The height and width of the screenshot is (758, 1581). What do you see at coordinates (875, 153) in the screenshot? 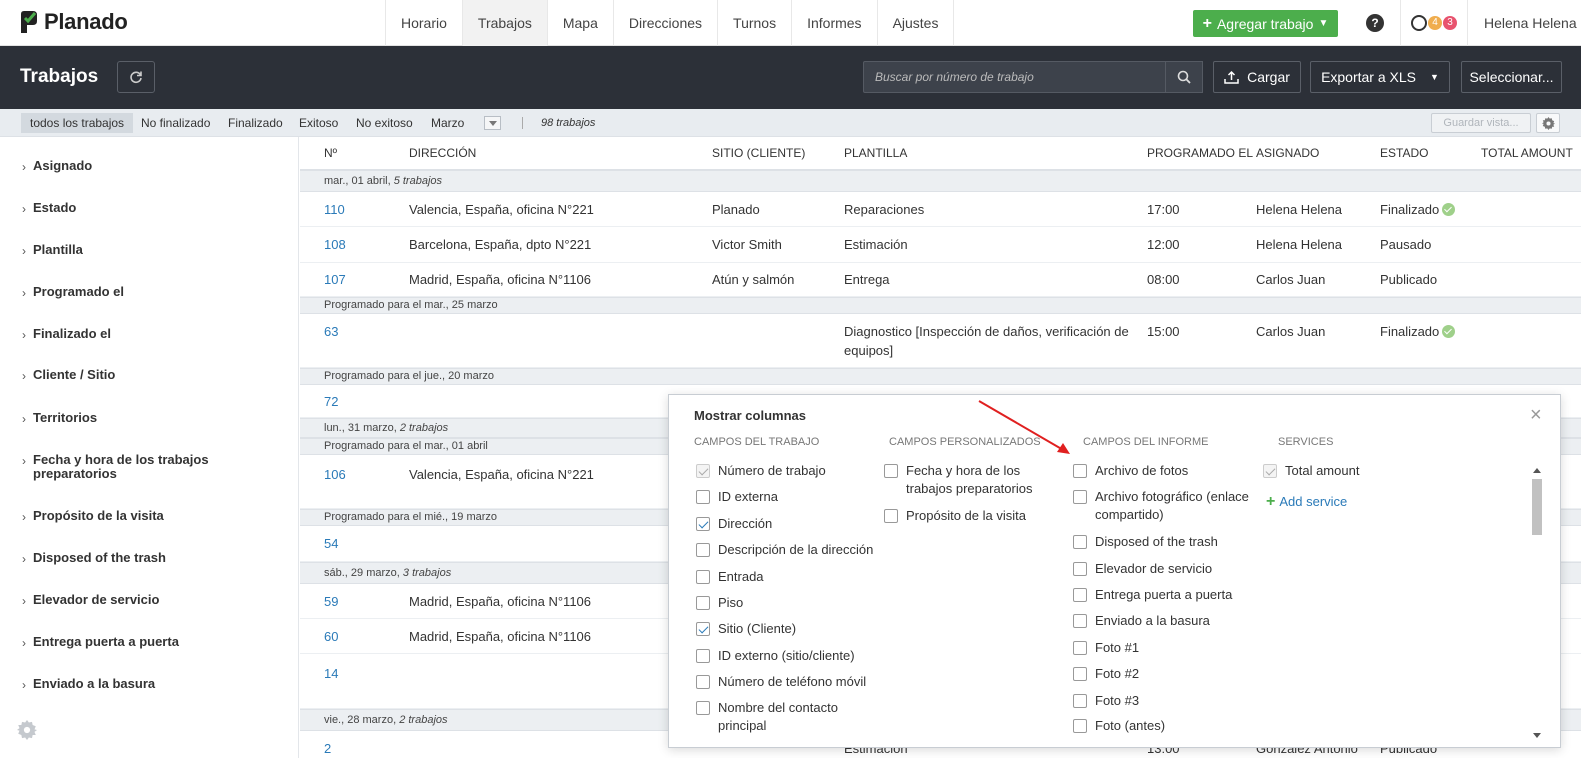
I see `column-header-template: Plantilla` at bounding box center [875, 153].